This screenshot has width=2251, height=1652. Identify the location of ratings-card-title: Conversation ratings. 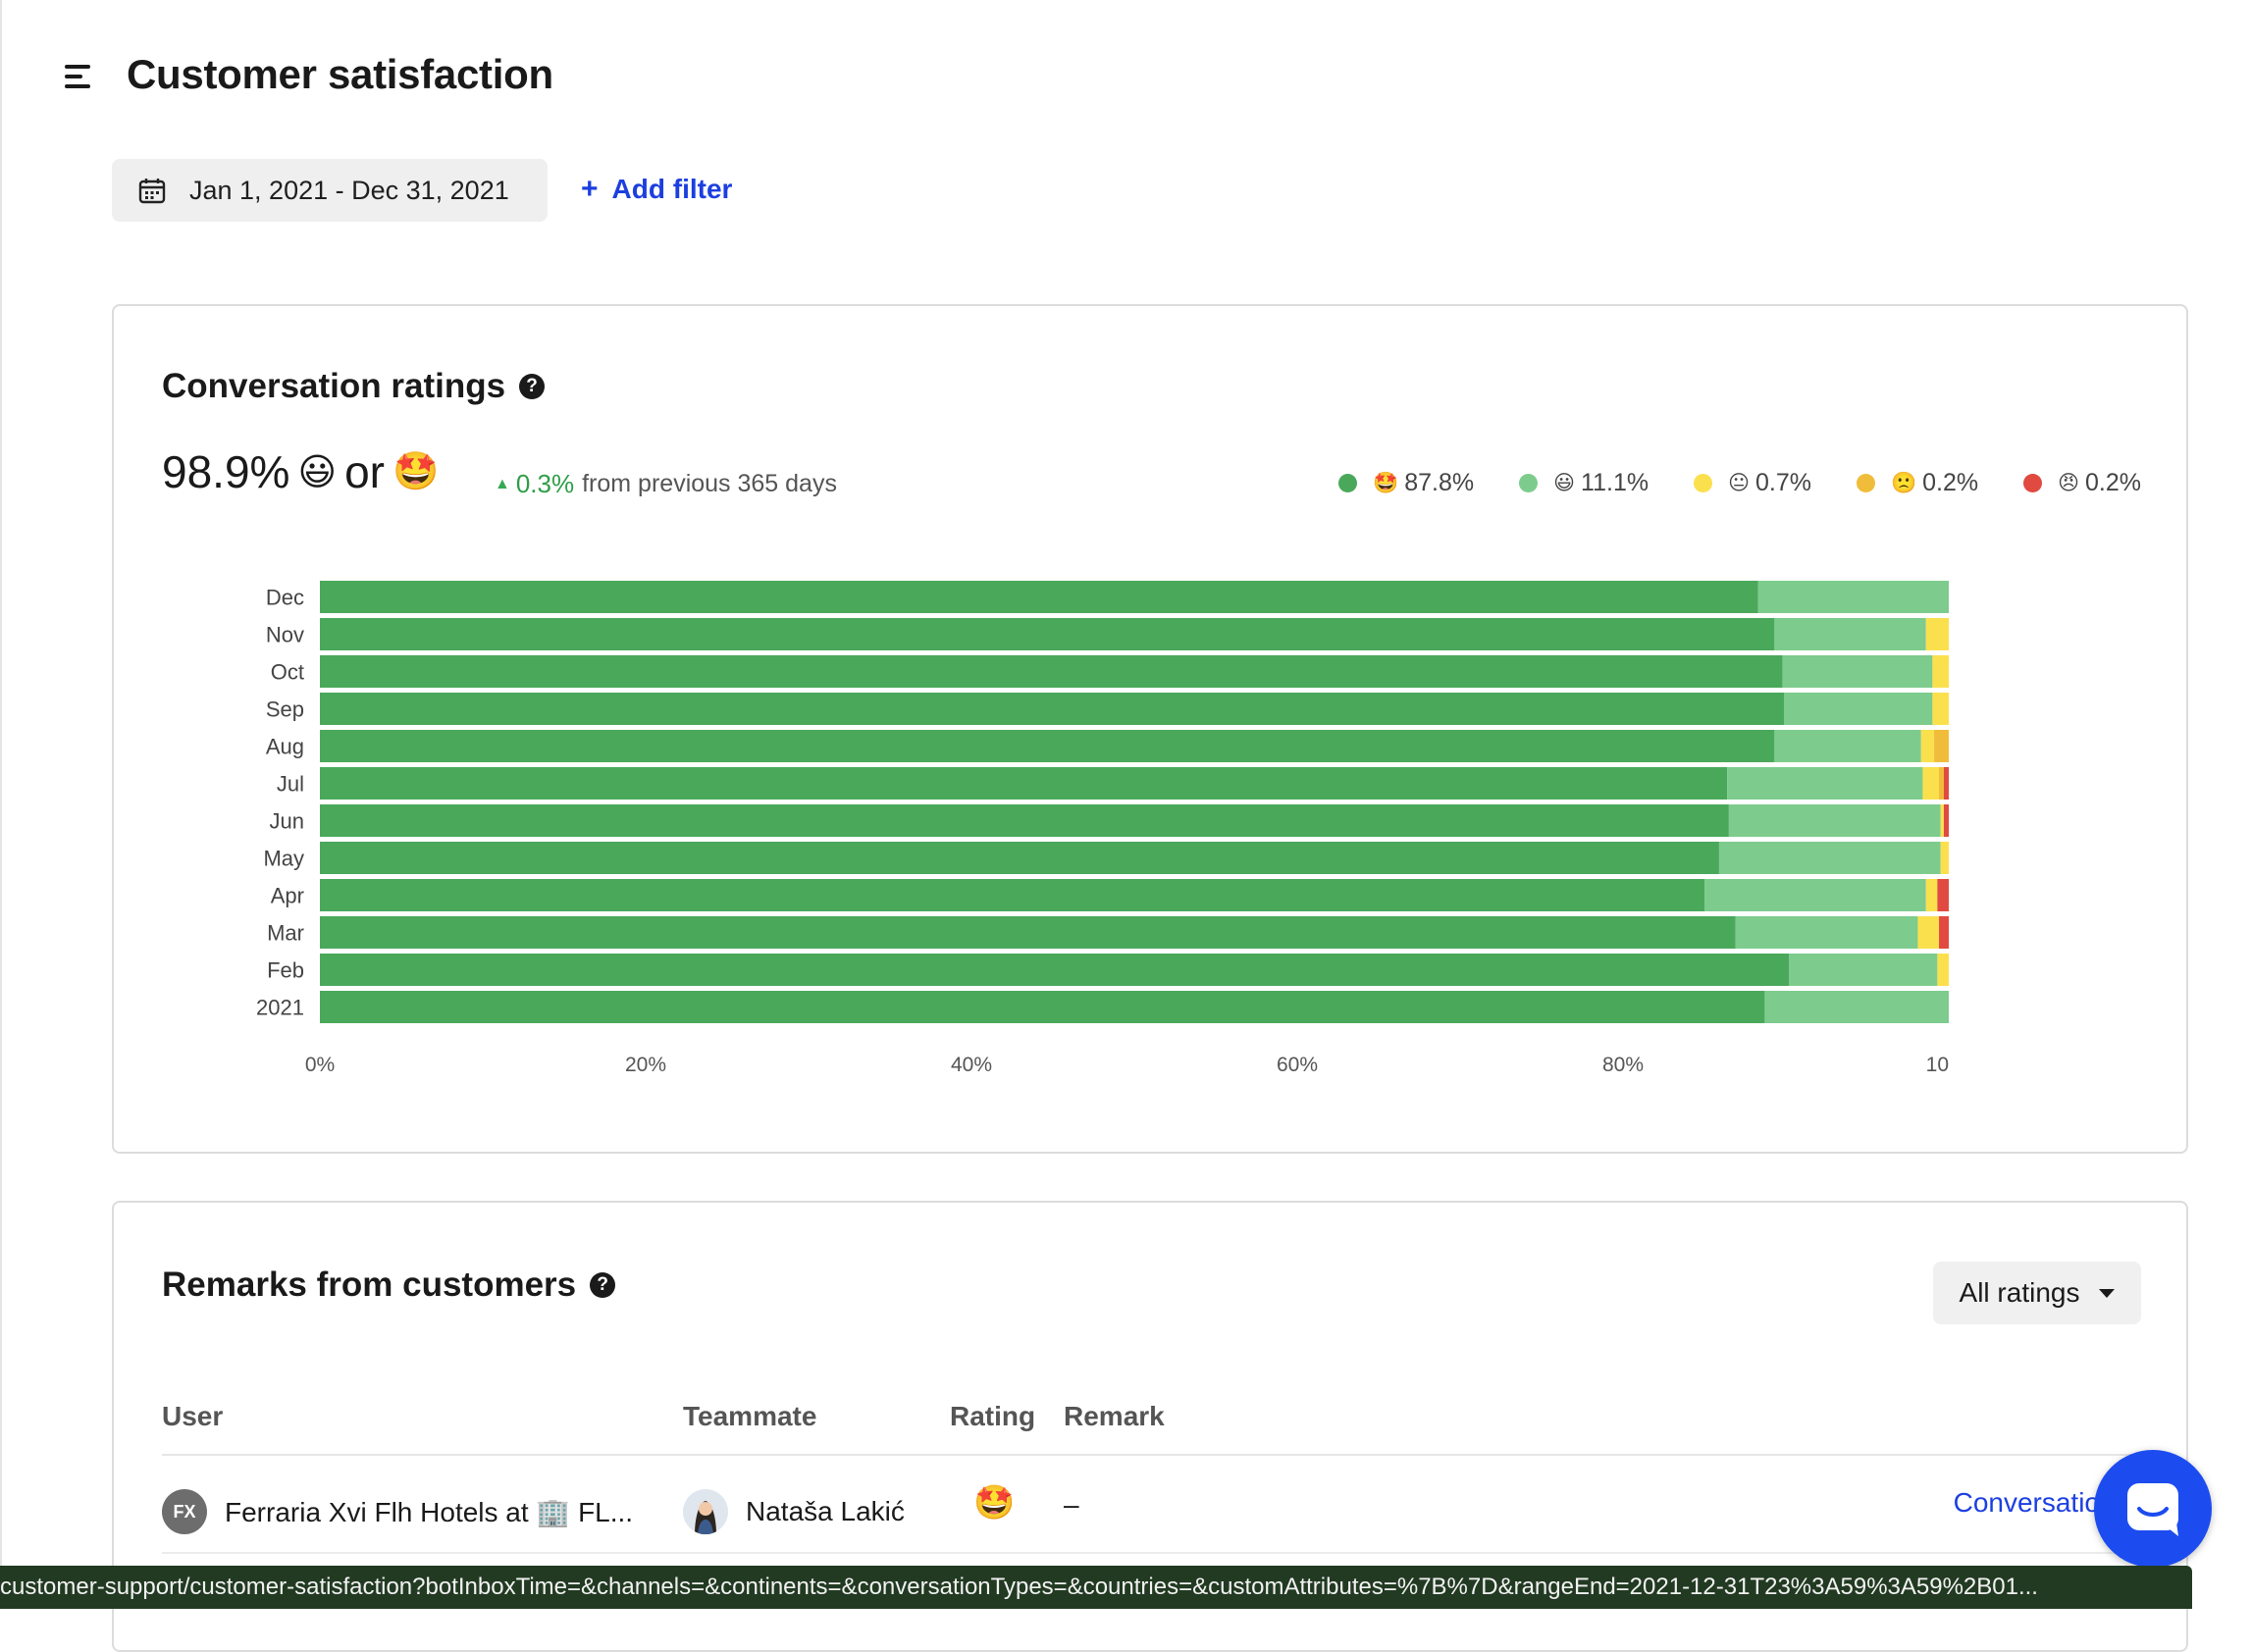
(334, 386).